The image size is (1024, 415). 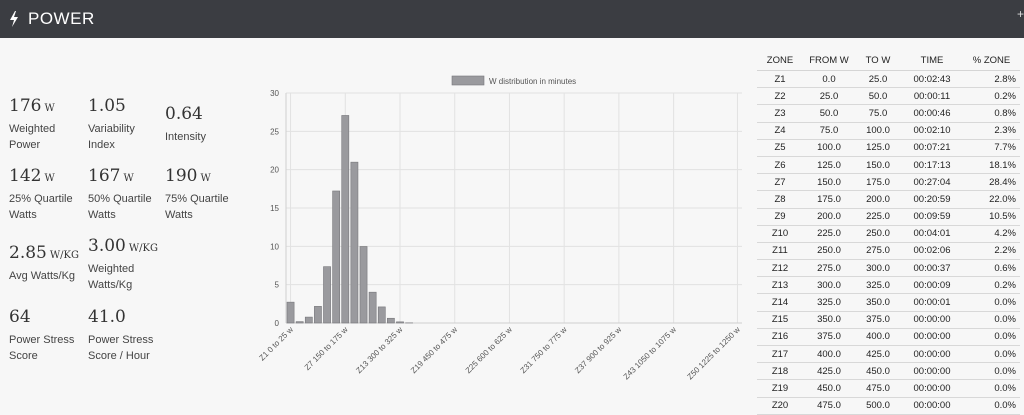 What do you see at coordinates (780, 354) in the screenshot?
I see `zone-cell: Z17` at bounding box center [780, 354].